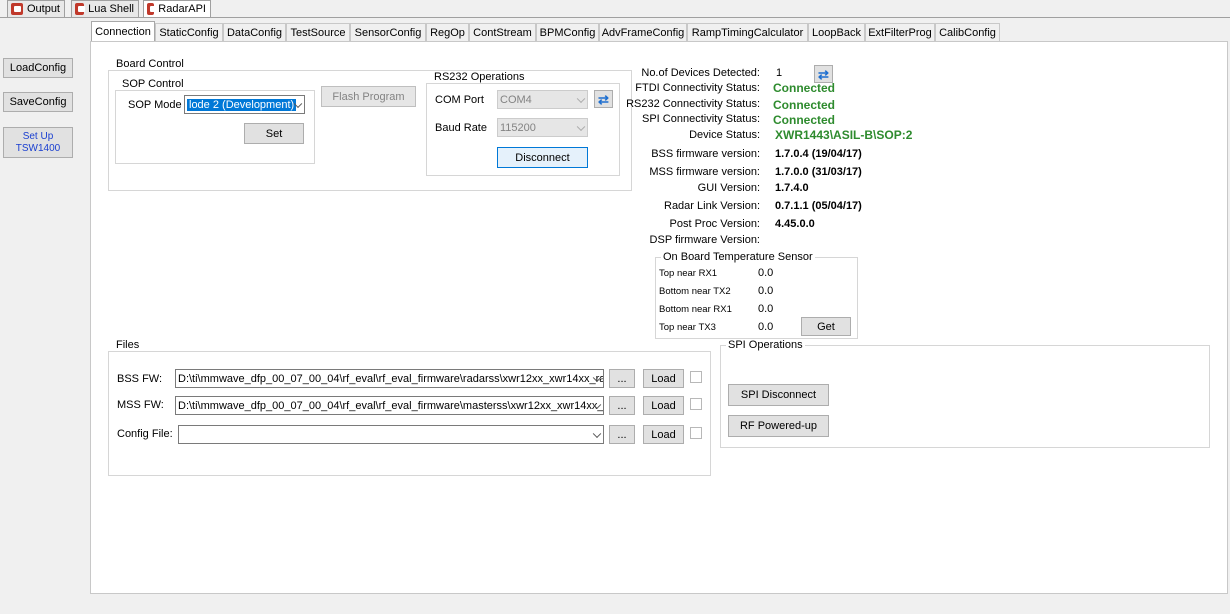  Describe the element at coordinates (724, 135) in the screenshot. I see `device-status-label: Device Status:` at that location.